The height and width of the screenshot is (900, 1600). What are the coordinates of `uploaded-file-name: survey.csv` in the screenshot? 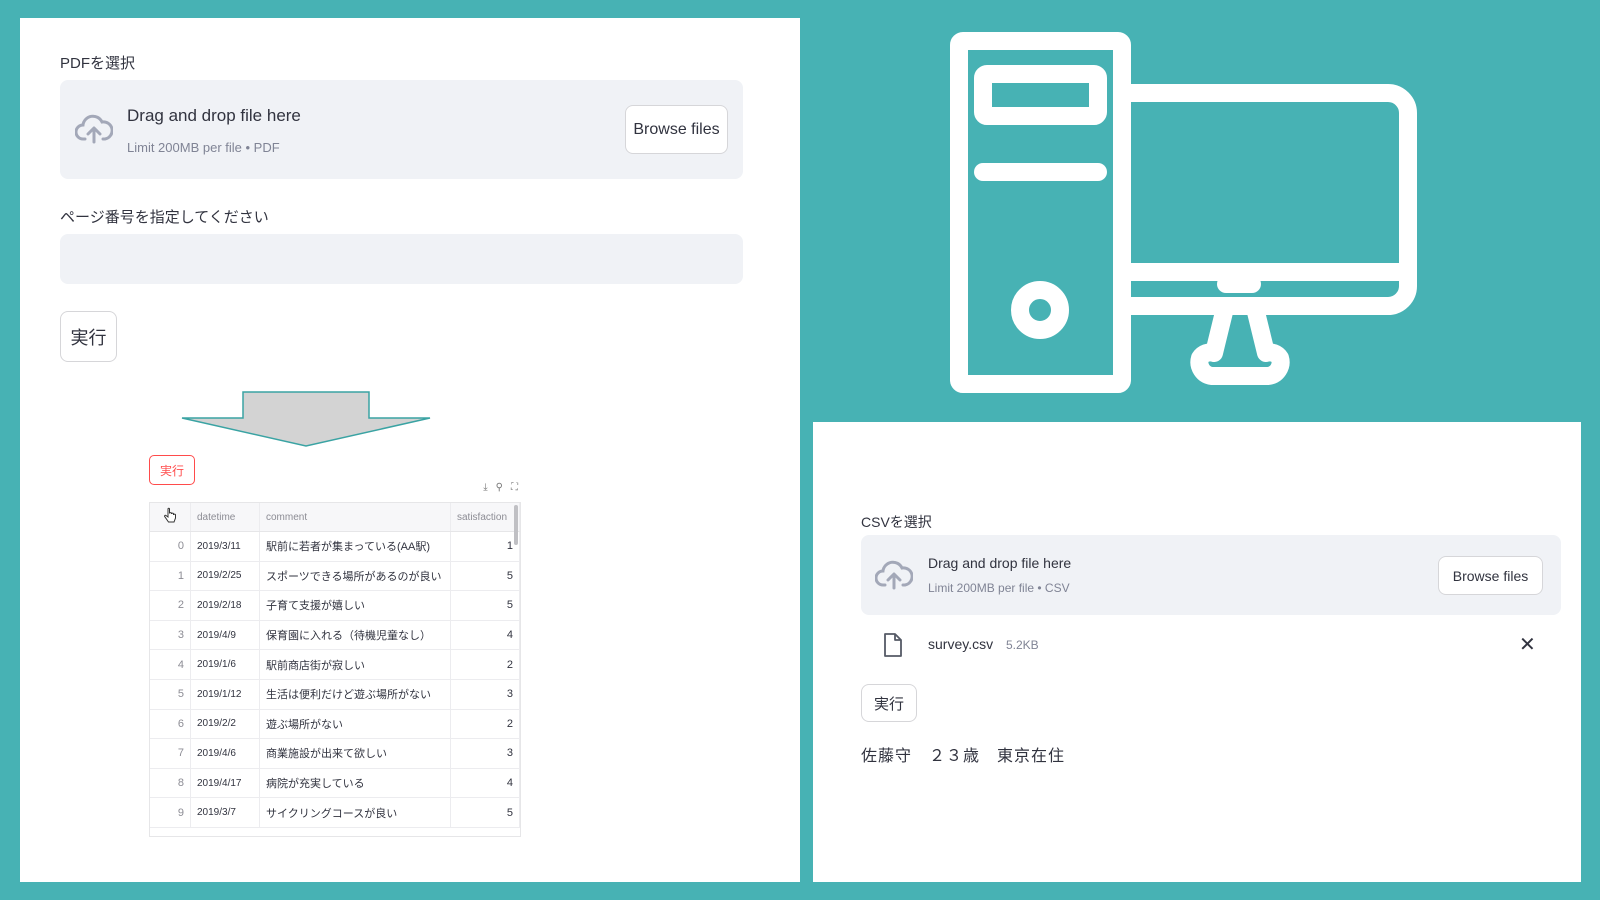 It's located at (961, 644).